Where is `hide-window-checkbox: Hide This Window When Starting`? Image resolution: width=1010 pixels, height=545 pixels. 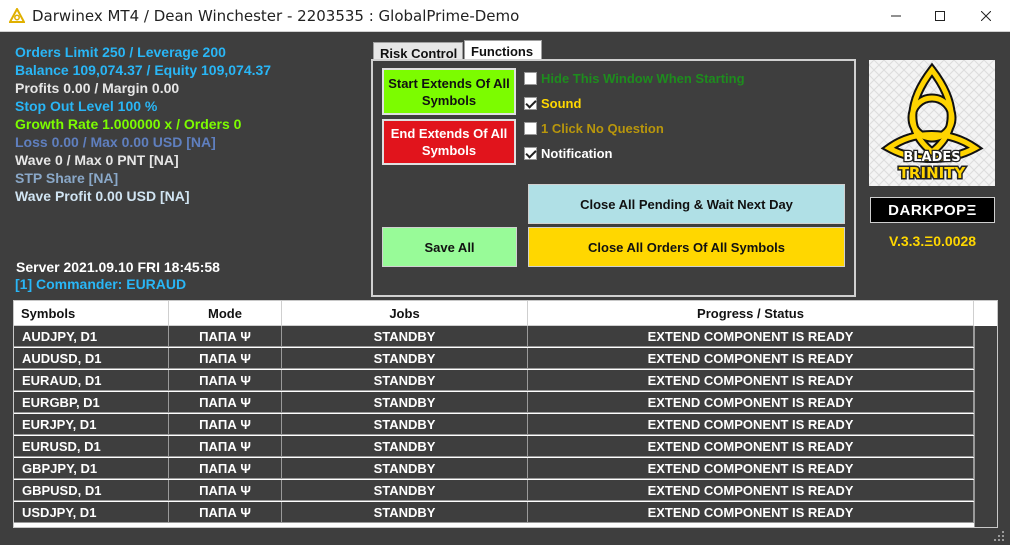 hide-window-checkbox: Hide This Window When Starting is located at coordinates (634, 78).